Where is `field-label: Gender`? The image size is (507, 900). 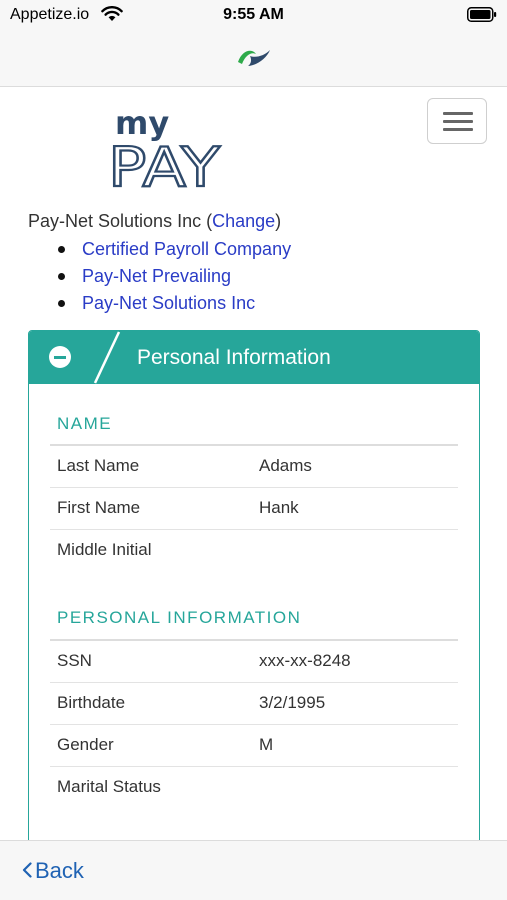 field-label: Gender is located at coordinates (85, 744).